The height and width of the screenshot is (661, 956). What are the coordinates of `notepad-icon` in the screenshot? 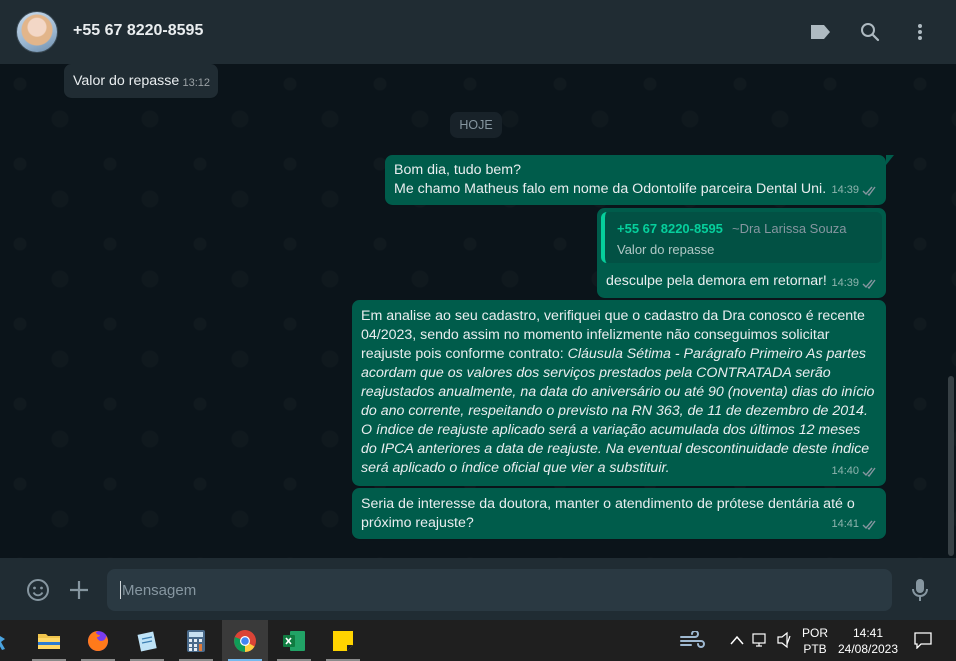 It's located at (147, 641).